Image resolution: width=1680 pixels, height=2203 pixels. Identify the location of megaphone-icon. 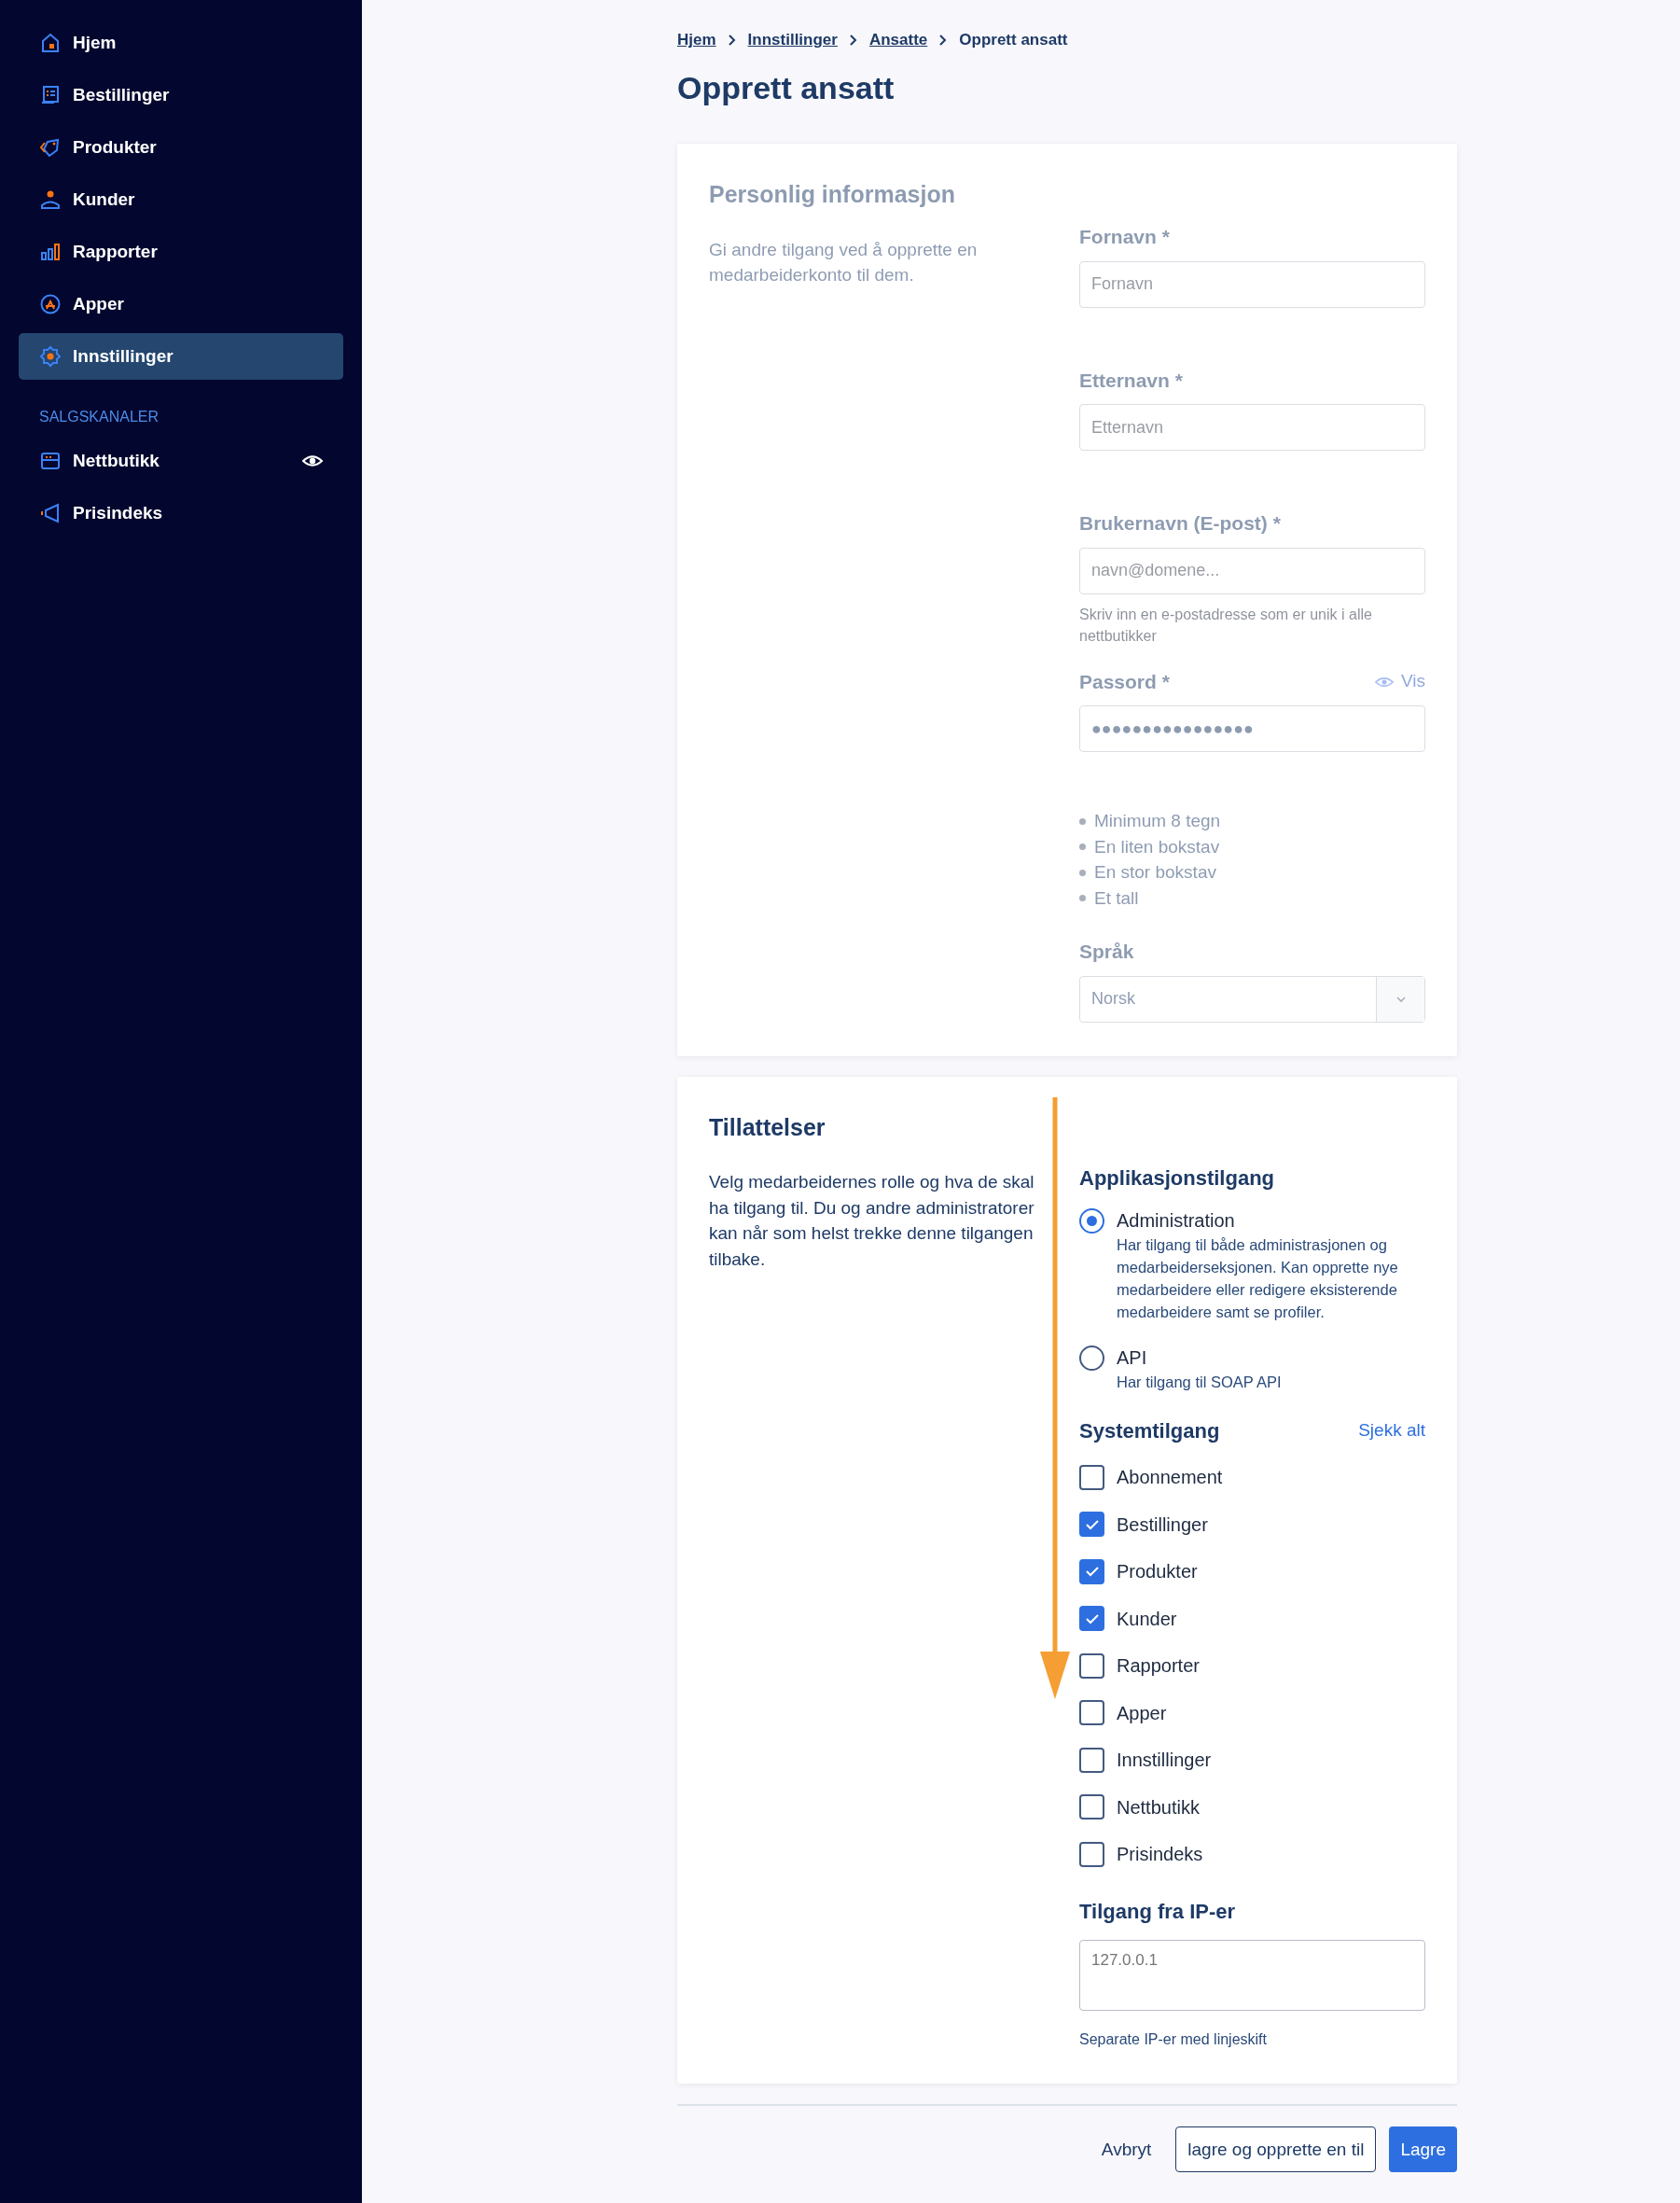
(50, 513).